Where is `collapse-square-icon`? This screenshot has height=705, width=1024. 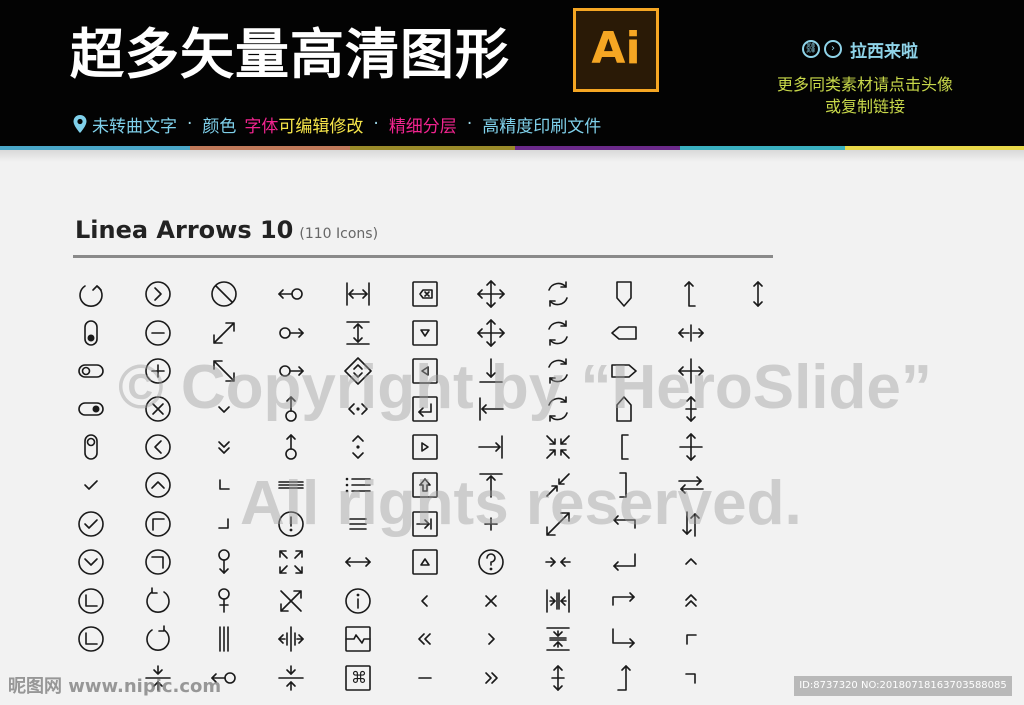 collapse-square-icon is located at coordinates (358, 639).